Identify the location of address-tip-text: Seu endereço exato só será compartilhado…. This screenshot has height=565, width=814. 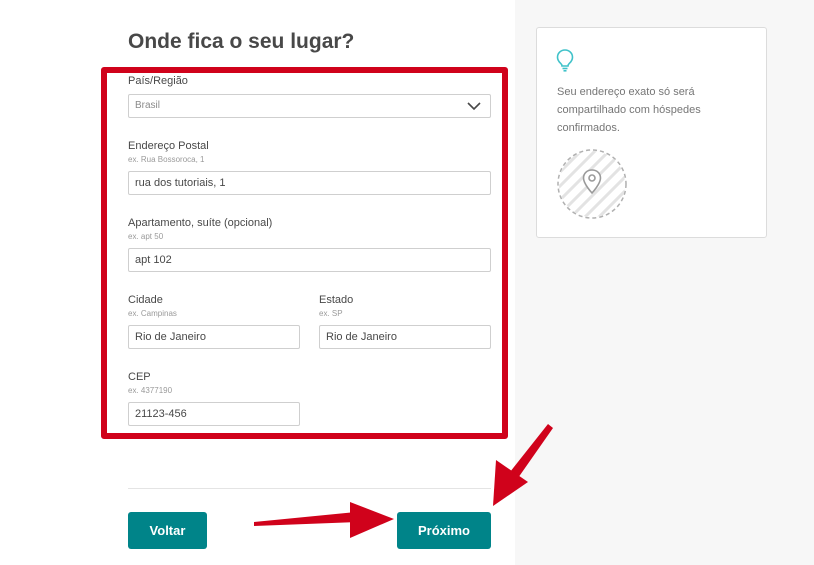
(629, 110).